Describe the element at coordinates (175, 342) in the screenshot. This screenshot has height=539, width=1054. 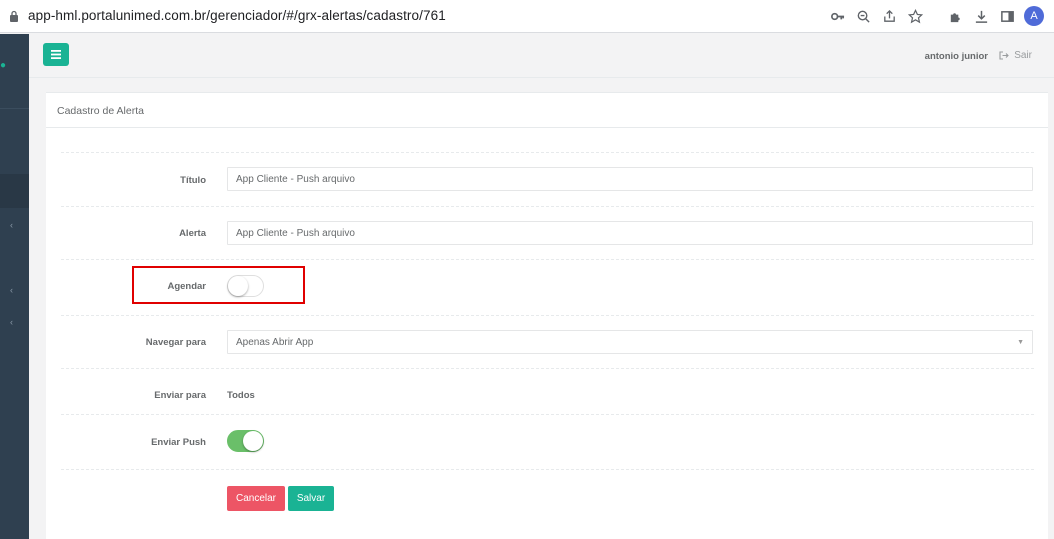
I see `navegar-label: Navegar para` at that location.